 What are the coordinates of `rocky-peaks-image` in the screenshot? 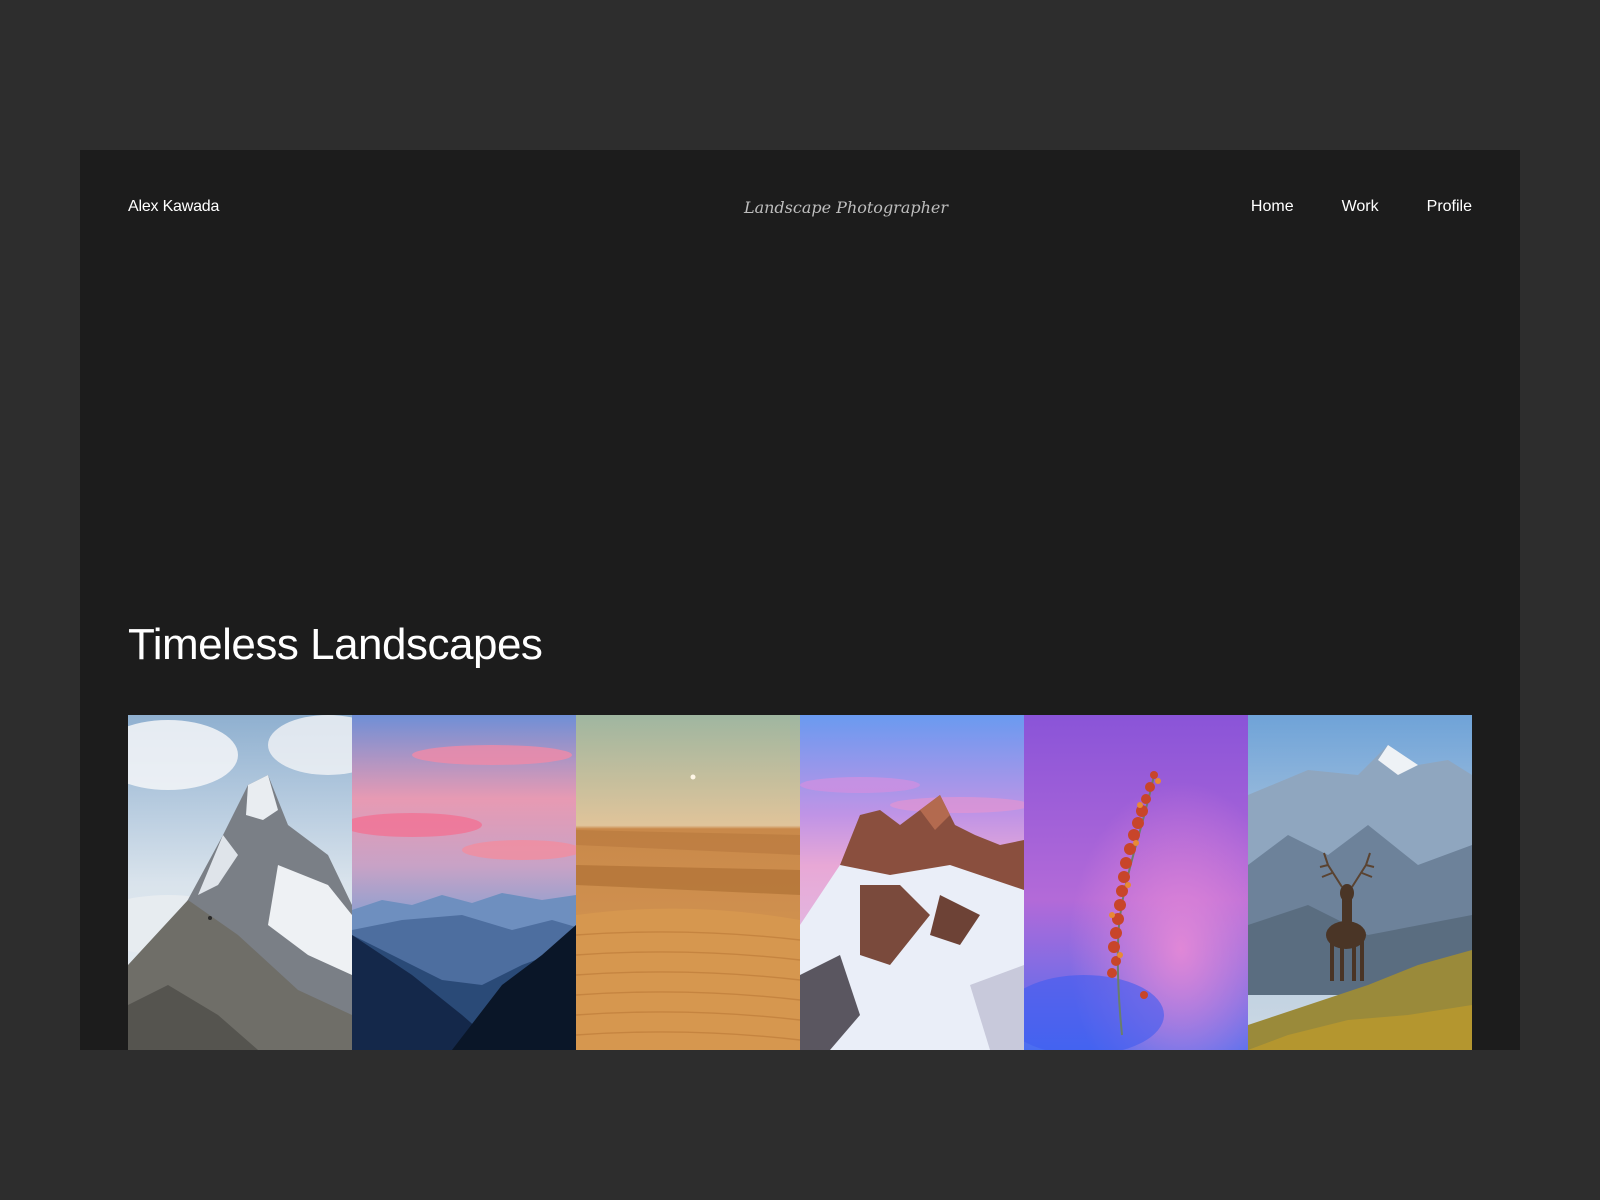 It's located at (912, 882).